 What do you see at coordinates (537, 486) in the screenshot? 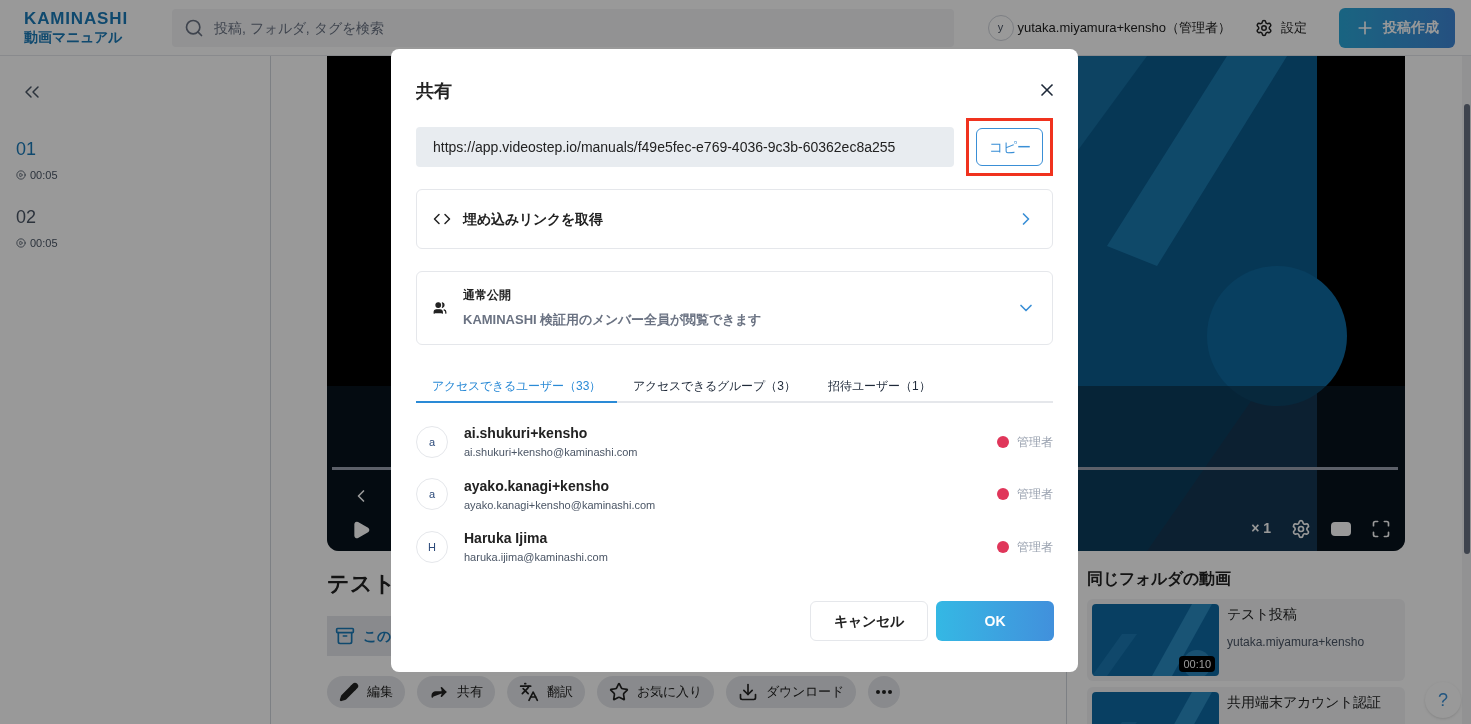
I see `user-name: ayako.kanagi+kensho` at bounding box center [537, 486].